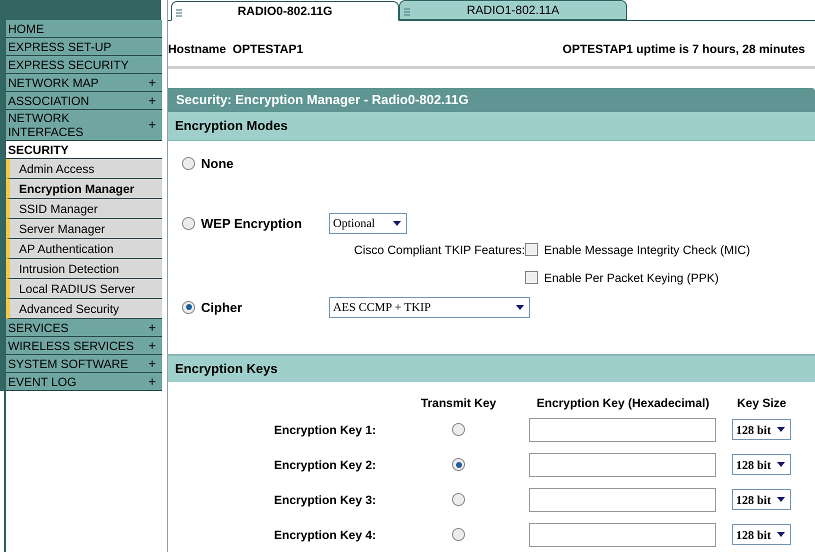  I want to click on submenu-item: Server Manager, so click(84, 229).